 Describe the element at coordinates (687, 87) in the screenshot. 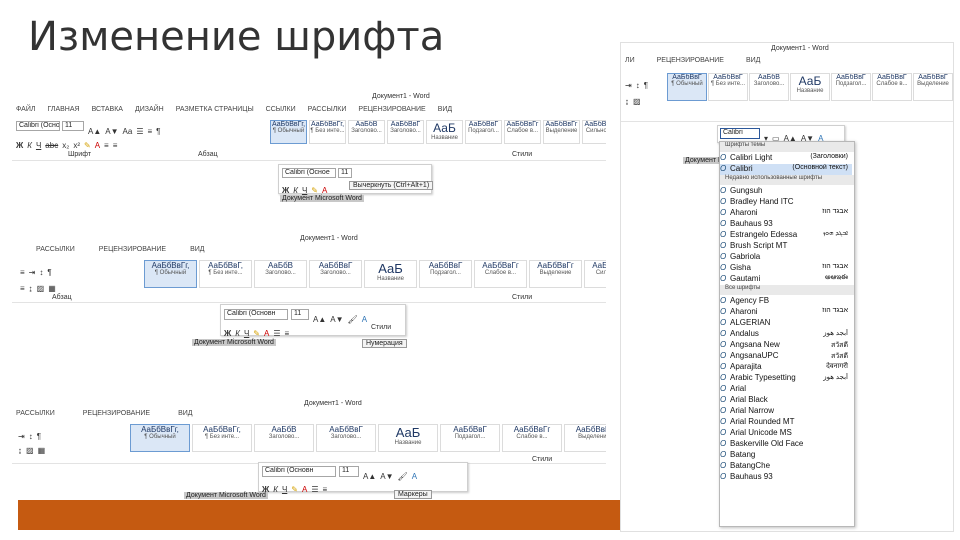

I see `style-gallery-item: АаБбВвГ ¶ Обычный` at that location.